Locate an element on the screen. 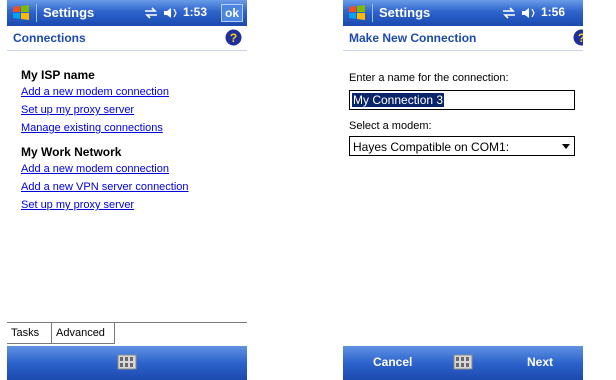  page-header: Connections ? is located at coordinates (127, 38).